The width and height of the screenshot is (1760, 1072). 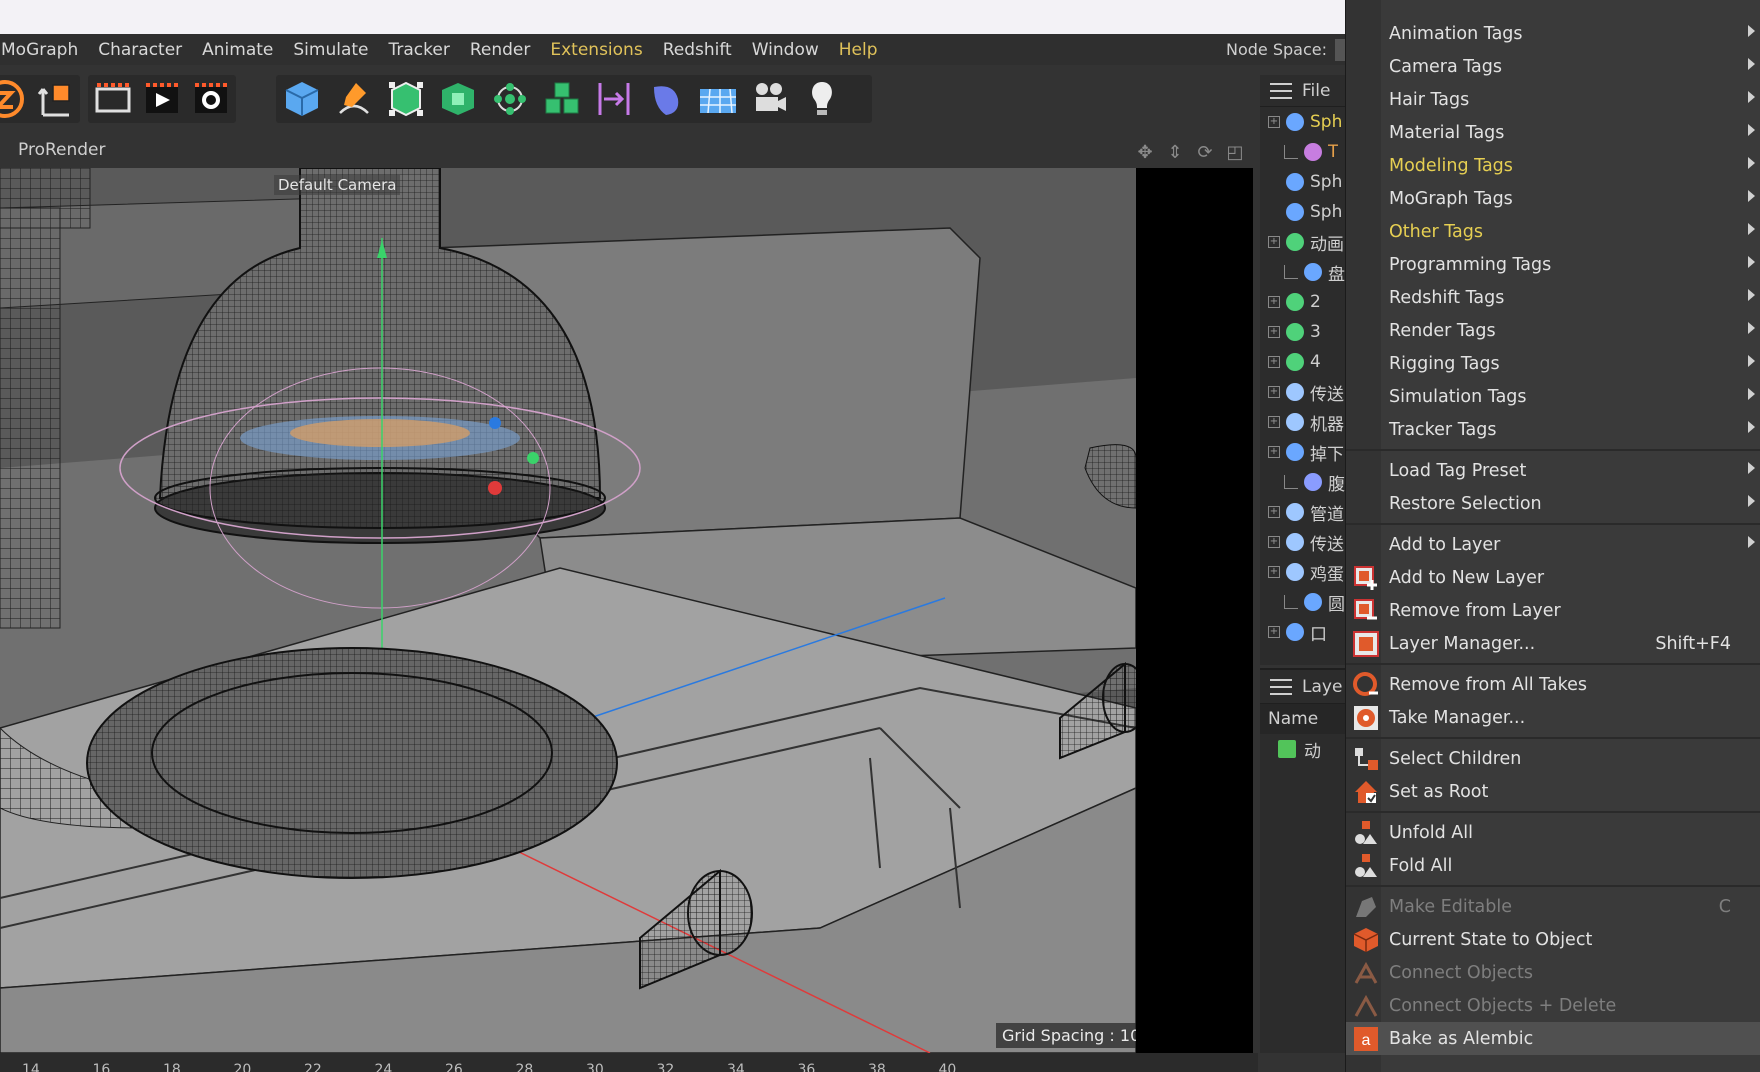 What do you see at coordinates (500, 50) in the screenshot?
I see `menu-render: Render` at bounding box center [500, 50].